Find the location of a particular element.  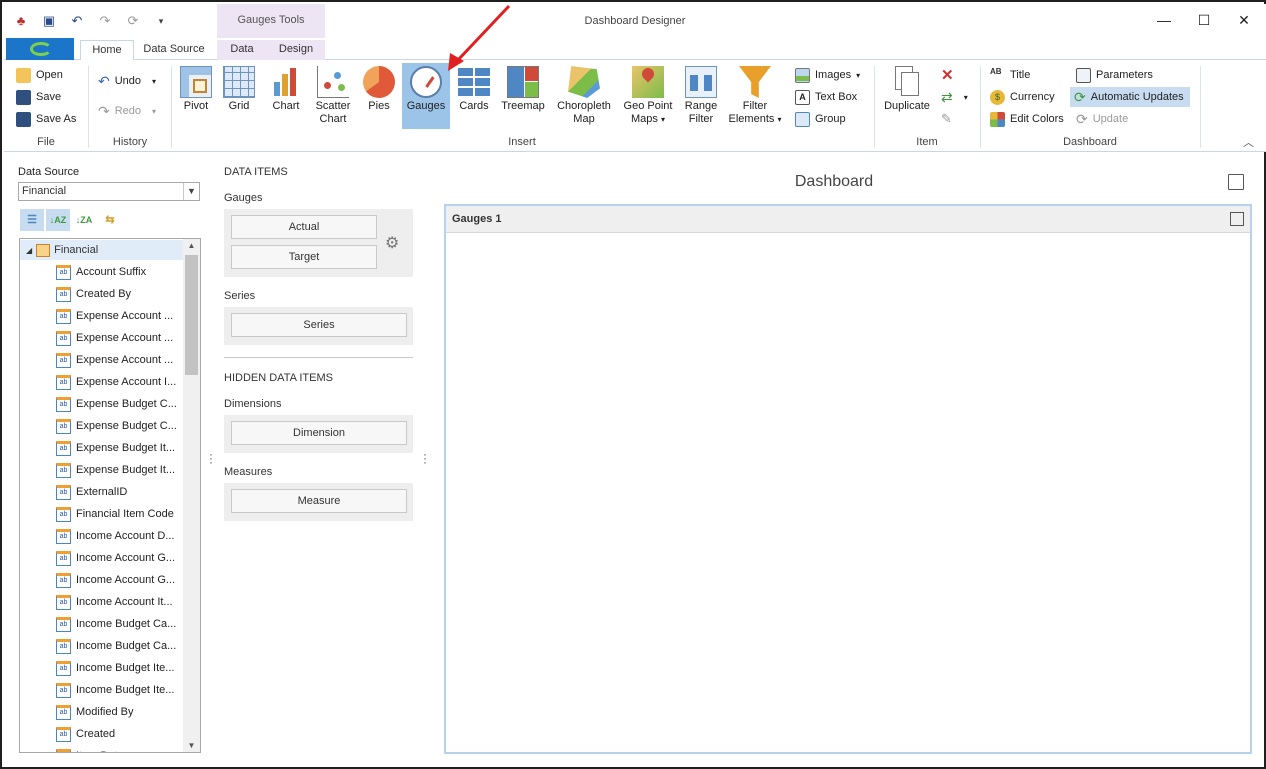

tree-field-item: ab Item Date is located at coordinates (119, 749).